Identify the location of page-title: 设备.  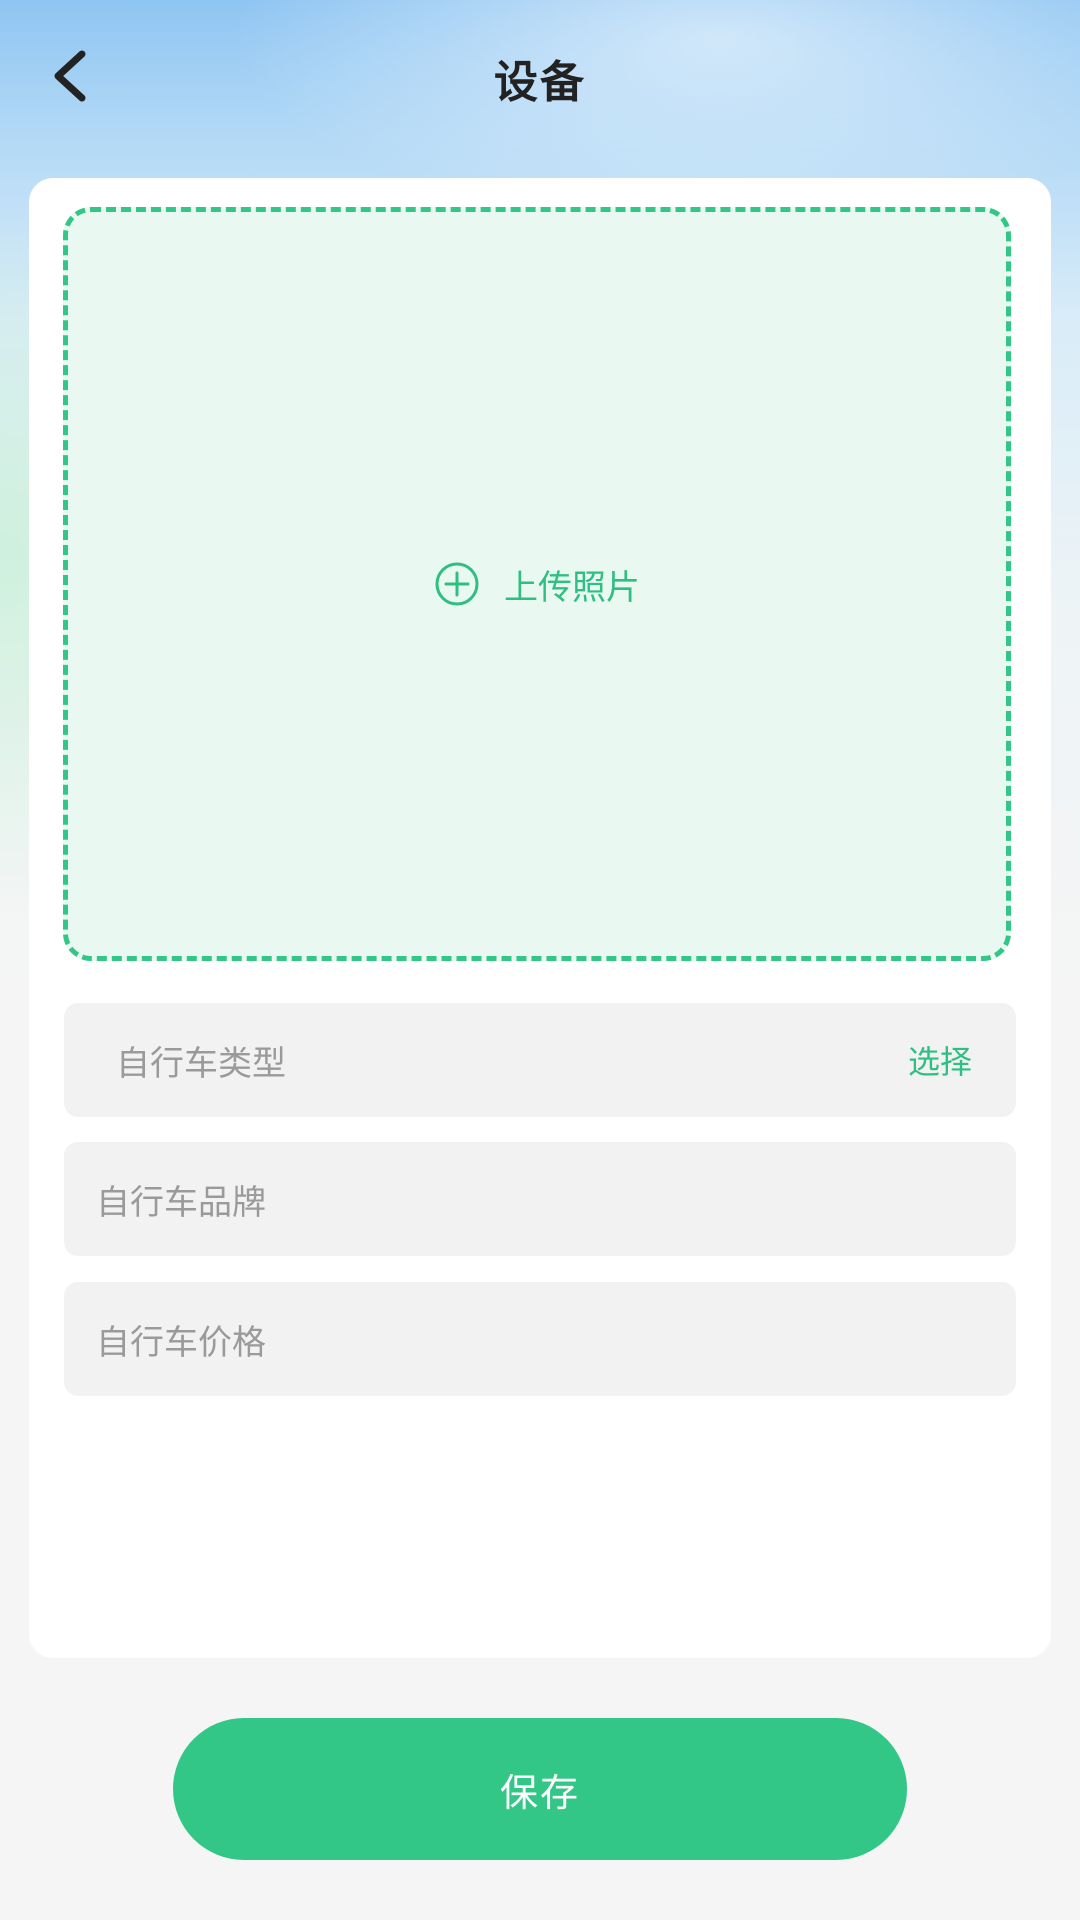
(540, 82).